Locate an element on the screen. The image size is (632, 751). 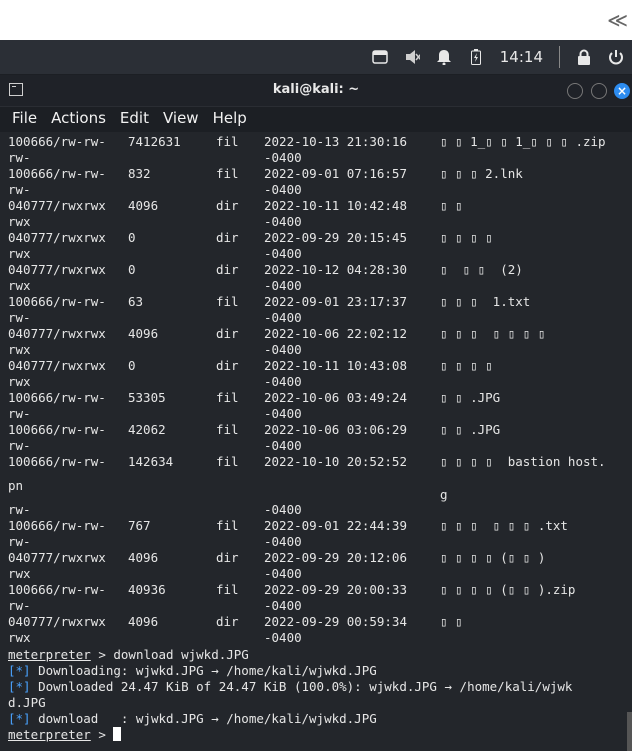
wrapped-text: g is located at coordinates (444, 494).